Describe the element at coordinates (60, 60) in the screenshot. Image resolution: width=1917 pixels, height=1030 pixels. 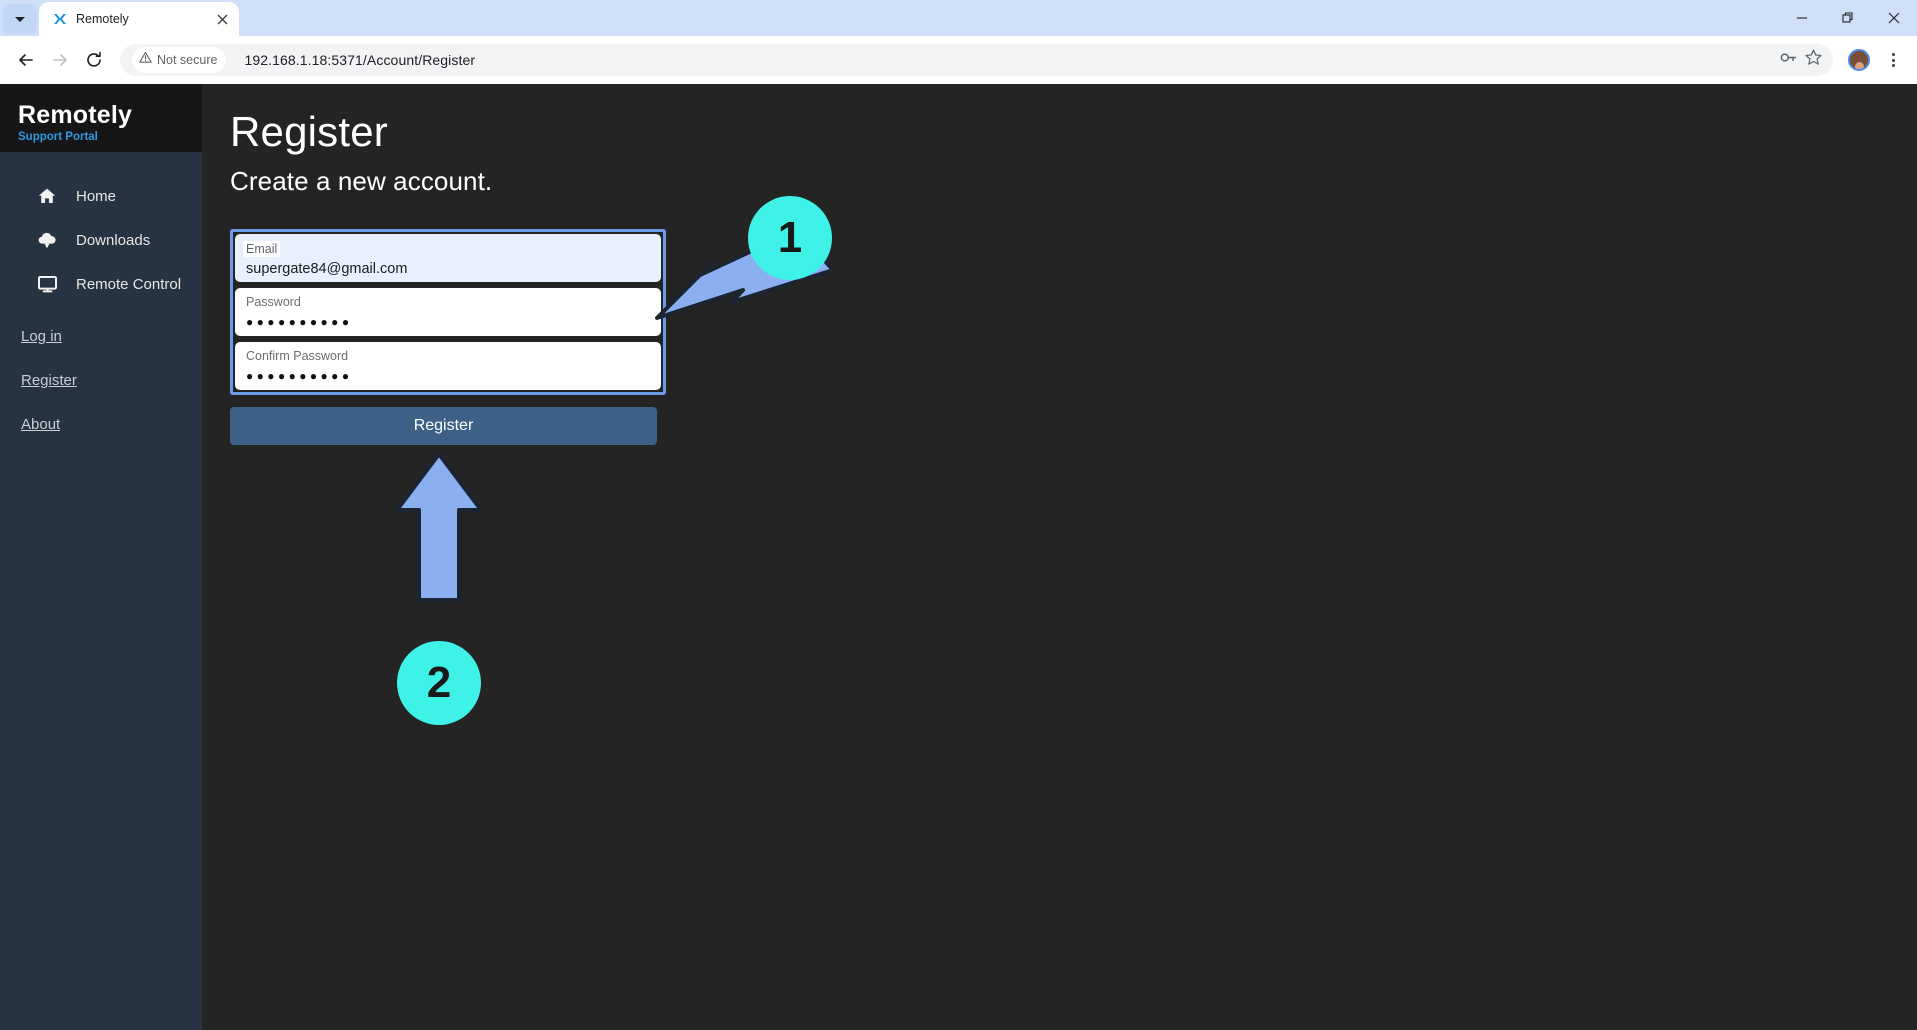
I see `forward-arrow-icon` at that location.